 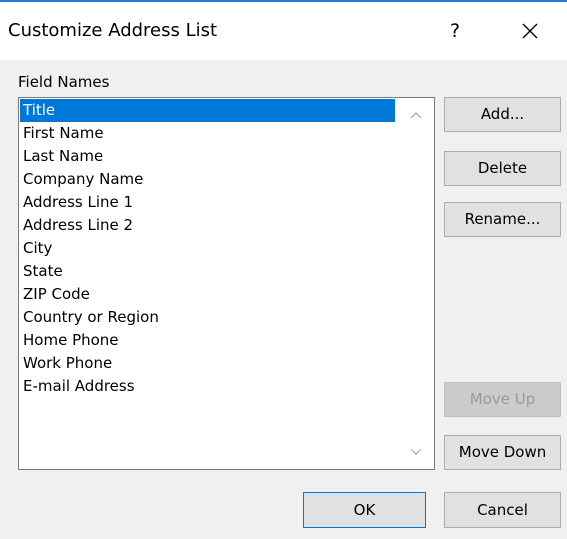 I want to click on move-down-button: Move Down, so click(x=502, y=452).